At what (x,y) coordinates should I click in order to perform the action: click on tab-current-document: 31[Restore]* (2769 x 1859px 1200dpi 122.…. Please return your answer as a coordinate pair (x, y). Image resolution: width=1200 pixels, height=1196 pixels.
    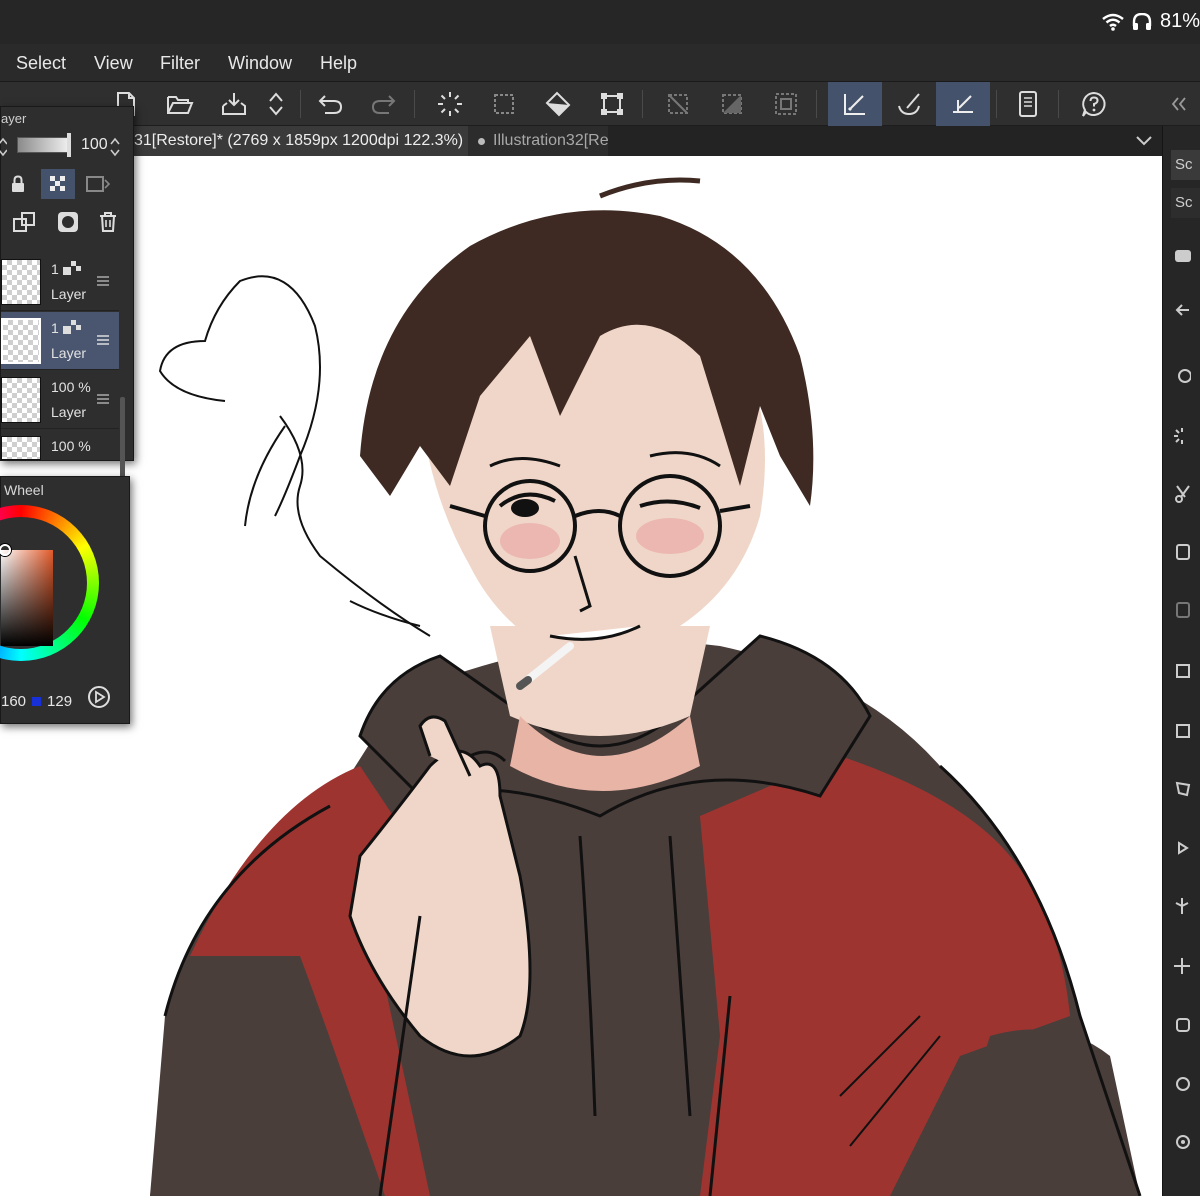
    Looking at the image, I should click on (298, 141).